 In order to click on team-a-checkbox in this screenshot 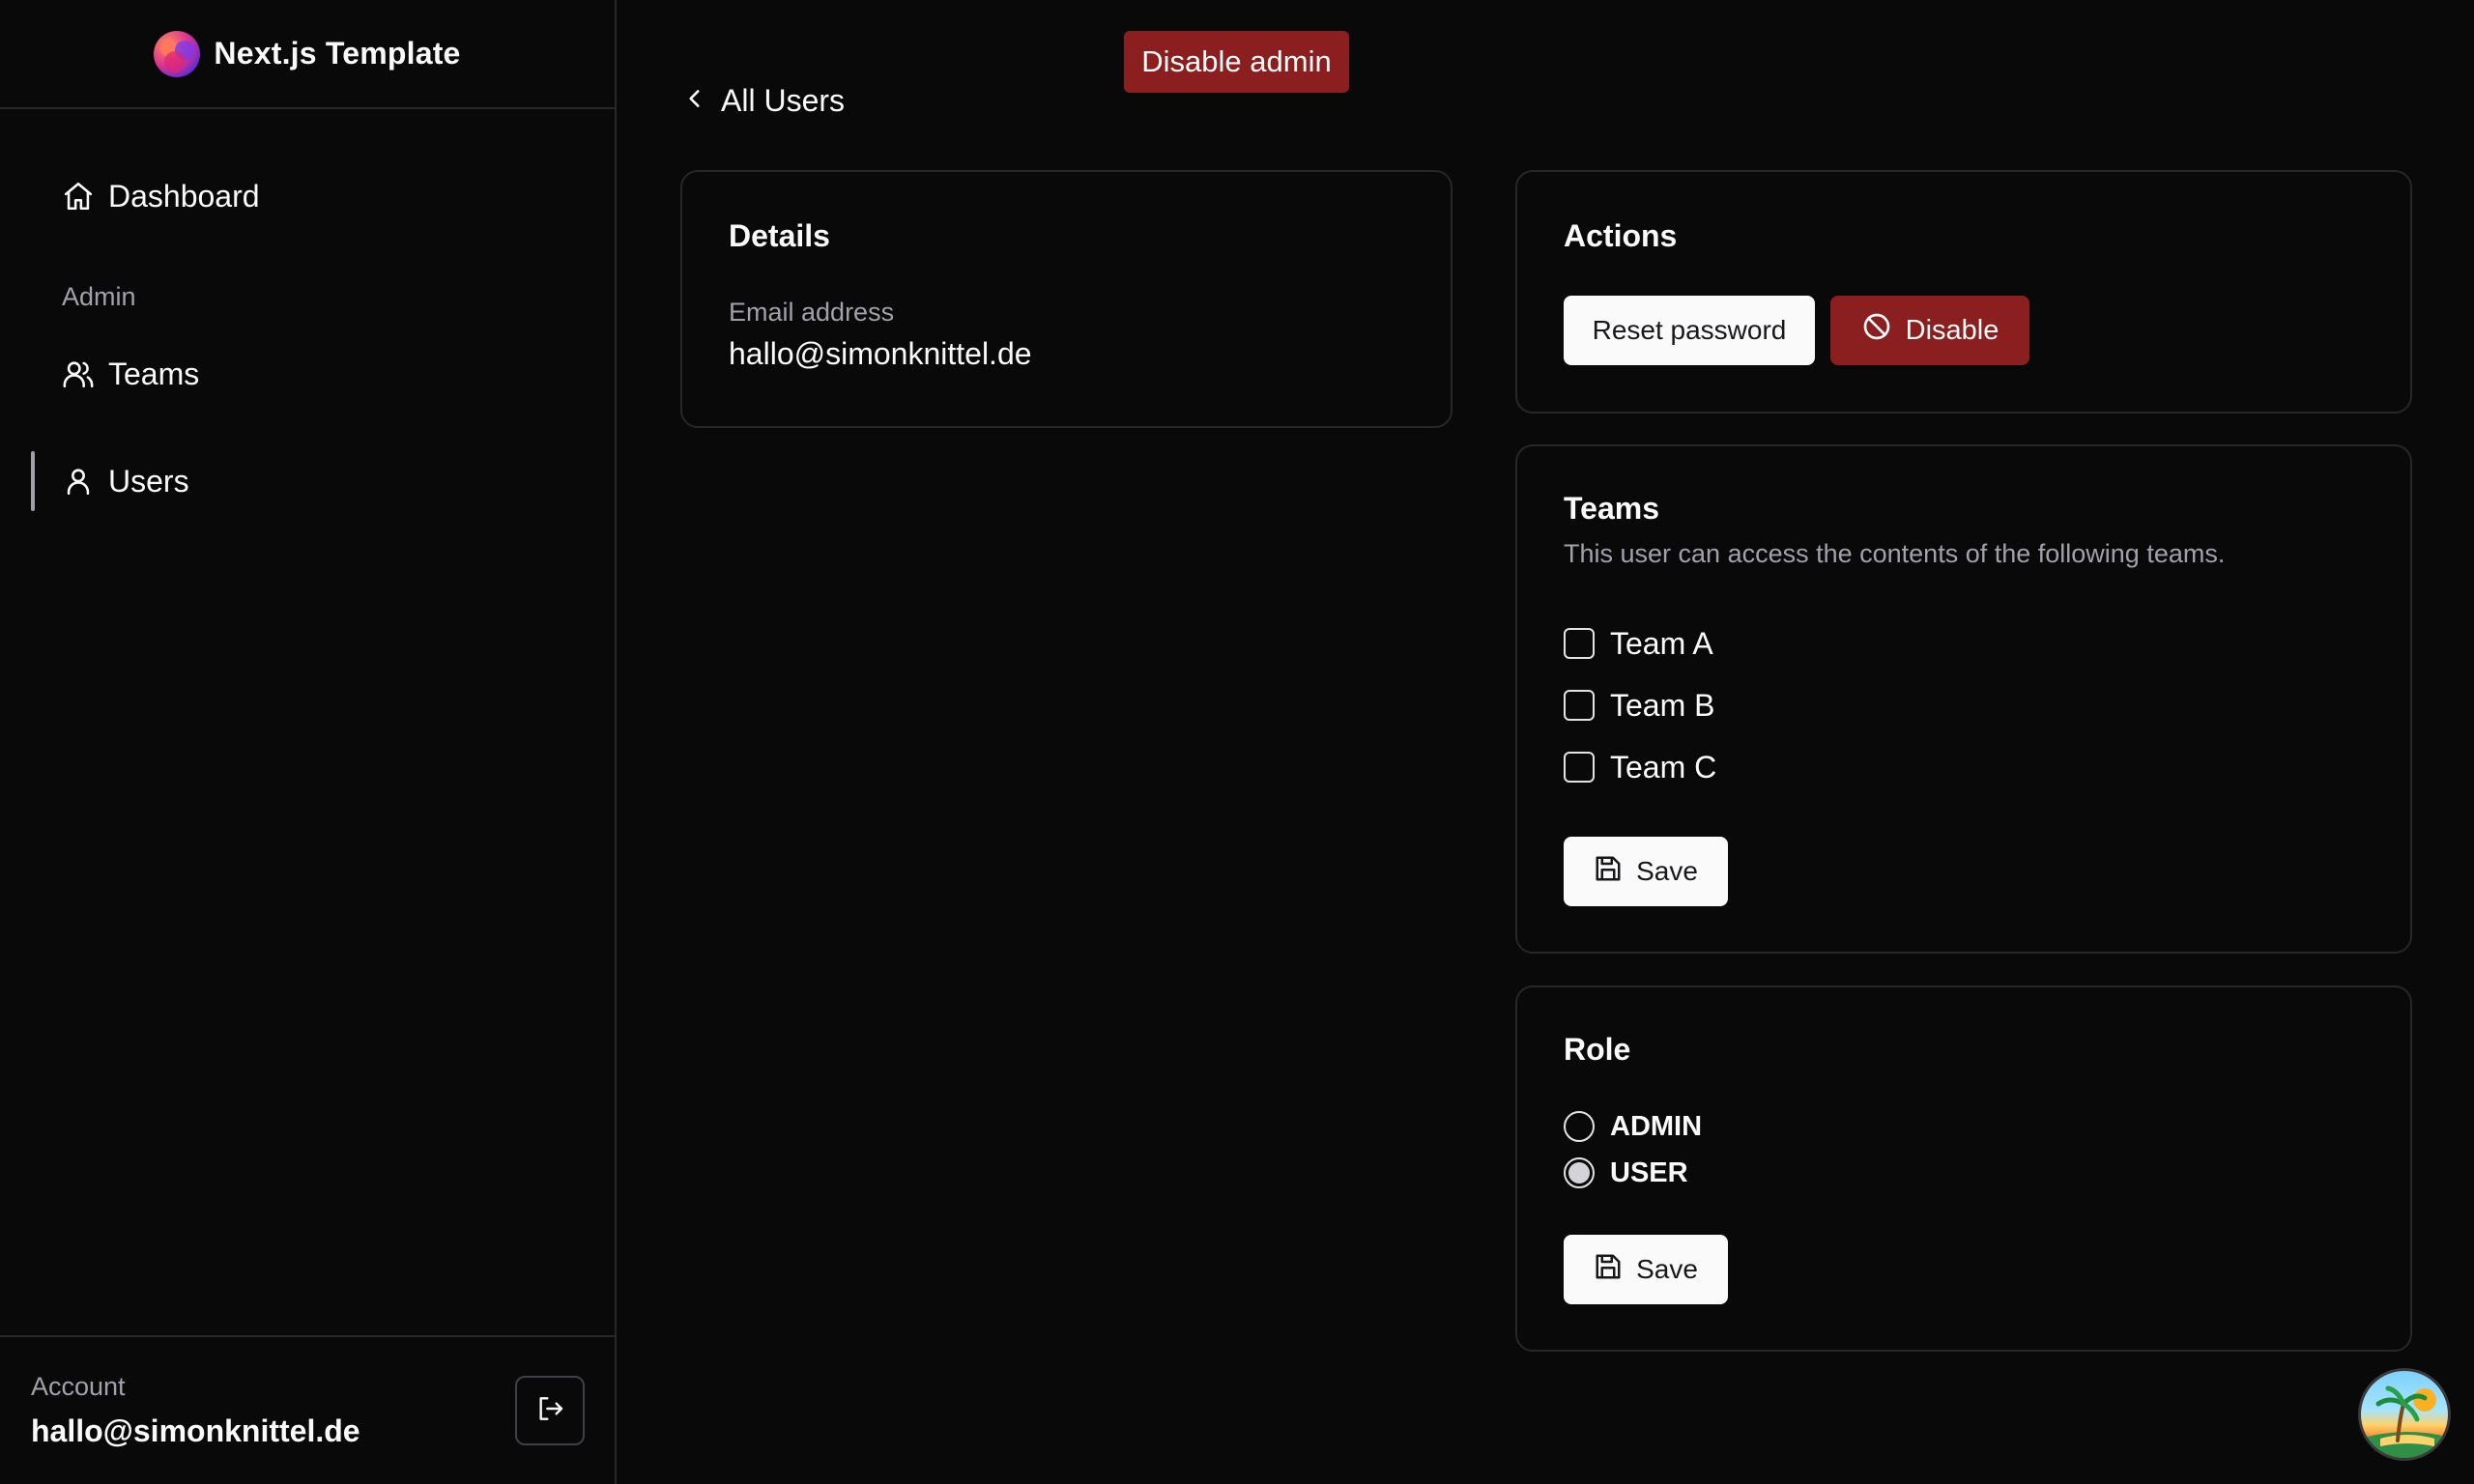, I will do `click(1580, 644)`.